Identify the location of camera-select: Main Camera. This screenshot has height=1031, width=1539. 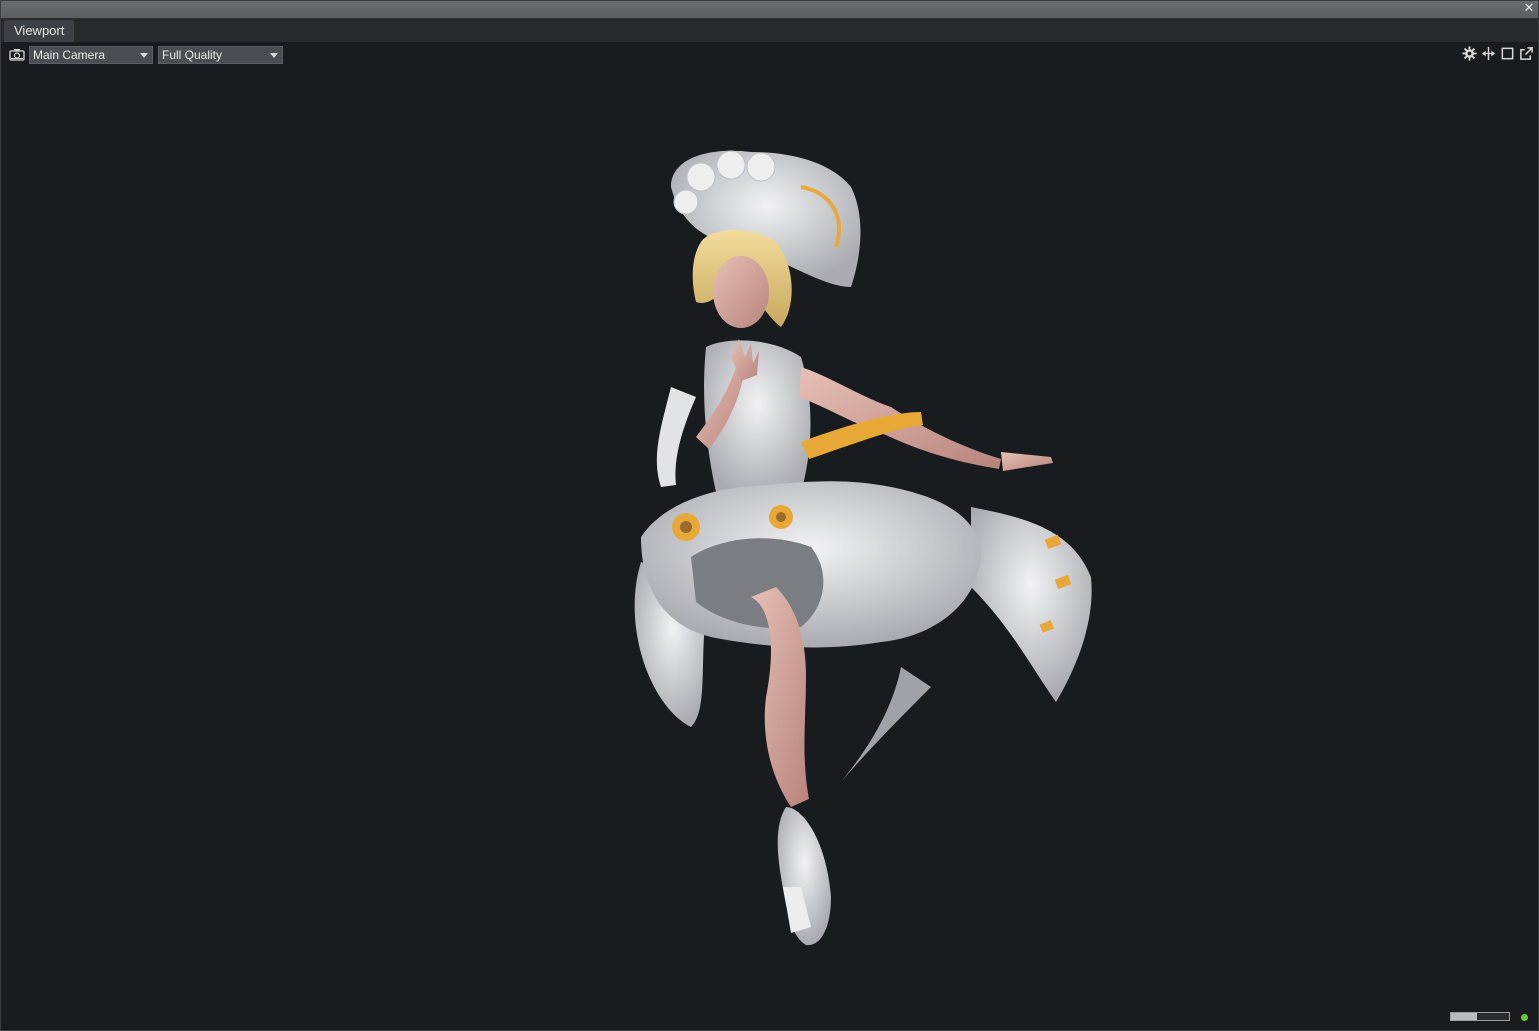
(91, 55).